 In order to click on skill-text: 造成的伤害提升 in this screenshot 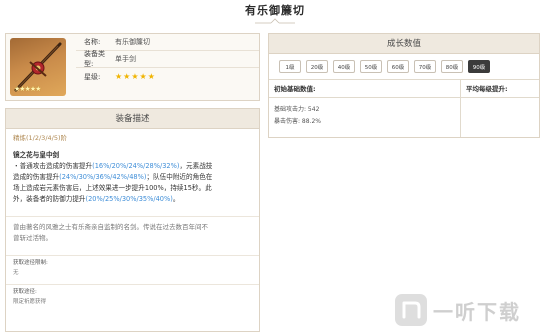, I will do `click(36, 177)`.